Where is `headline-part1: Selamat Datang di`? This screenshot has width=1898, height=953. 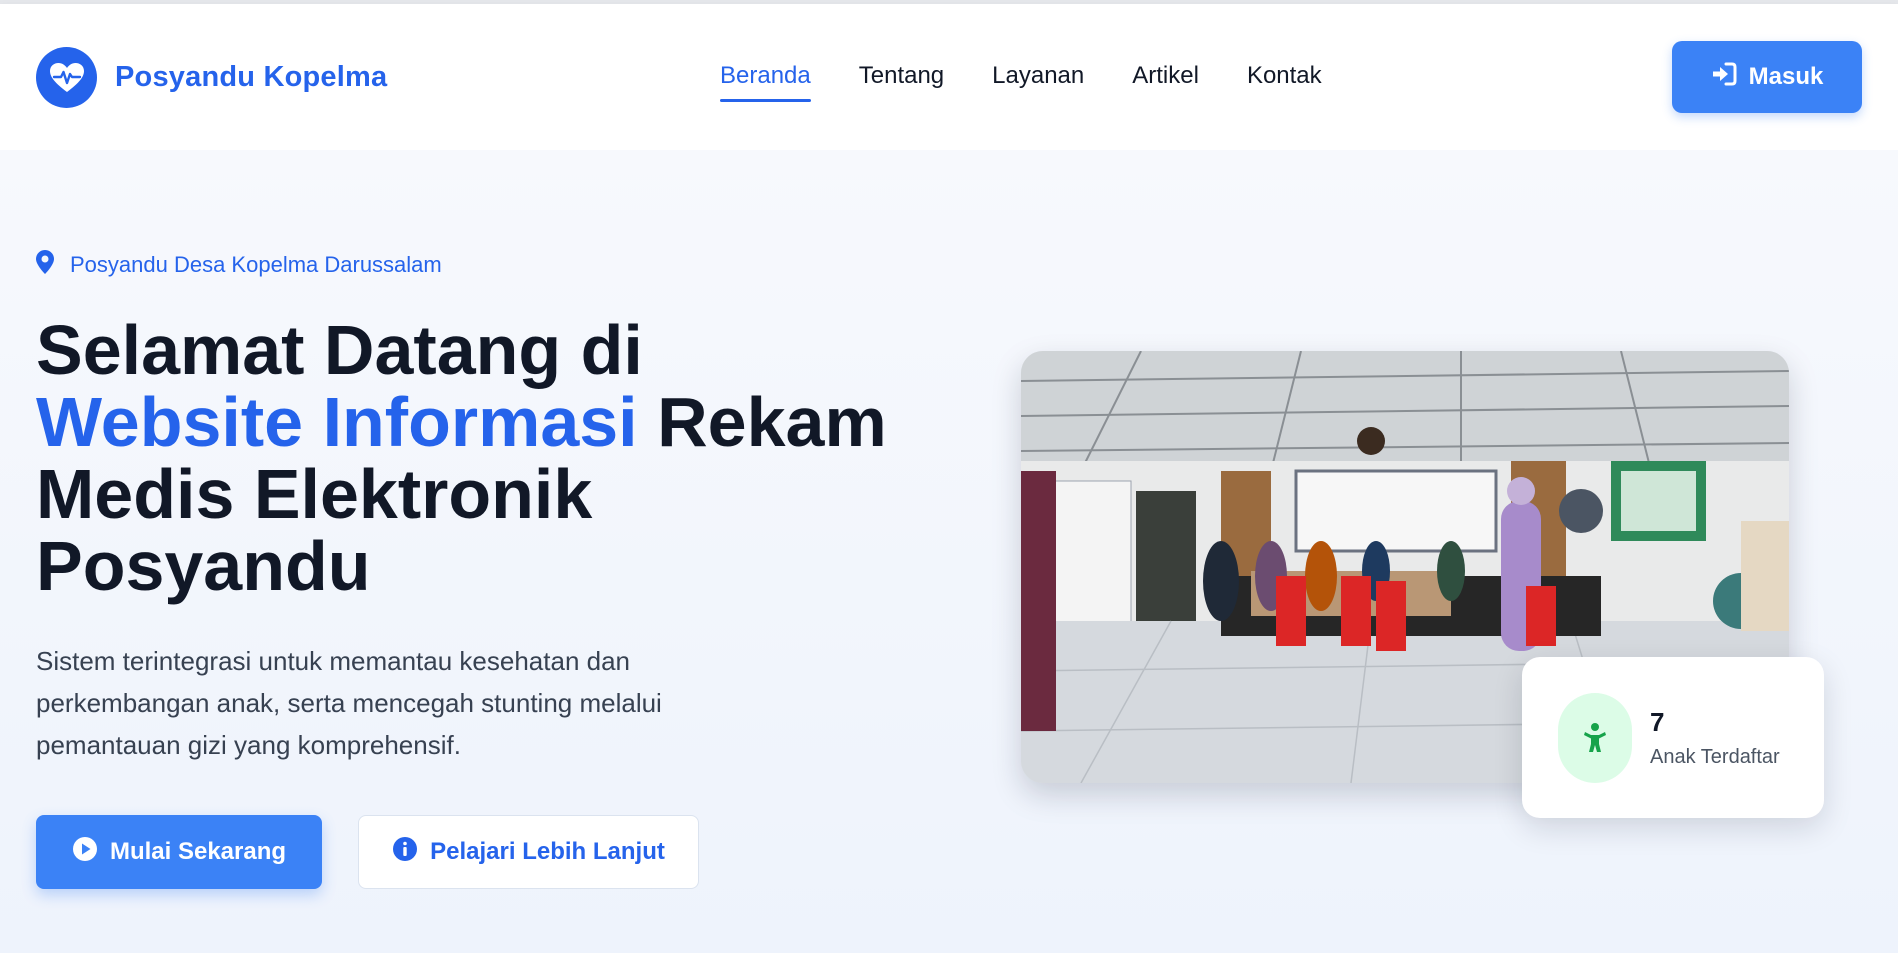
headline-part1: Selamat Datang di is located at coordinates (339, 350).